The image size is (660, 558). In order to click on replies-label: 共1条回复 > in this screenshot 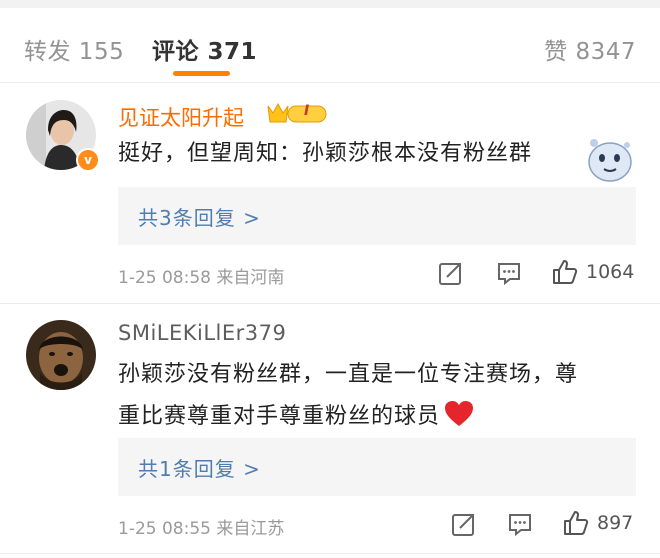, I will do `click(199, 469)`.